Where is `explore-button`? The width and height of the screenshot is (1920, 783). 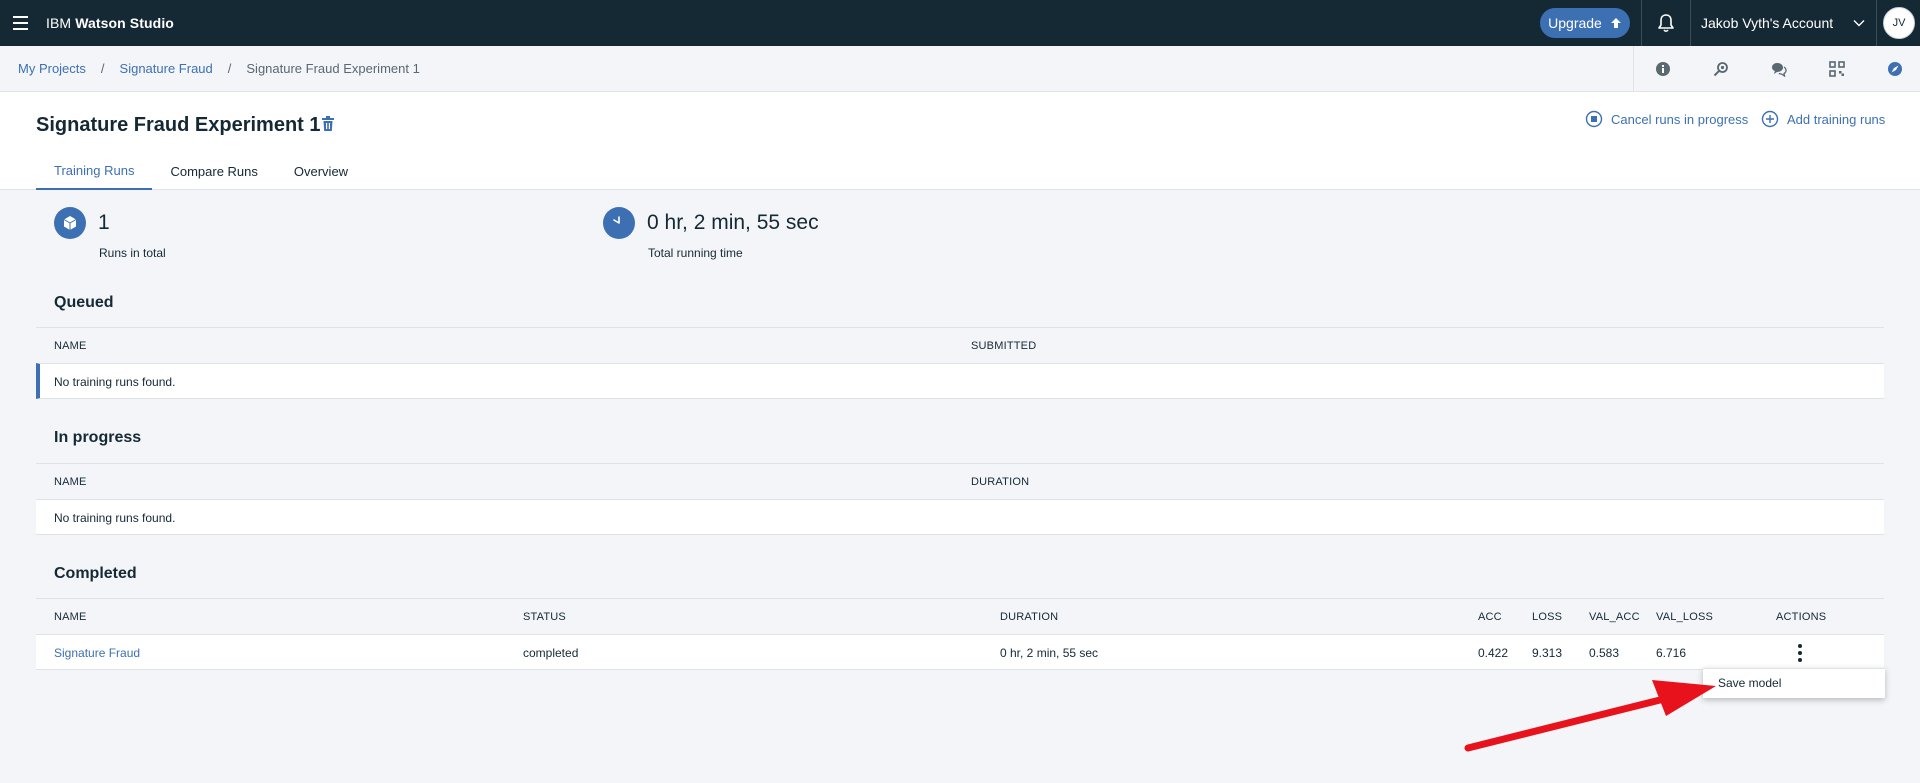
explore-button is located at coordinates (1893, 69).